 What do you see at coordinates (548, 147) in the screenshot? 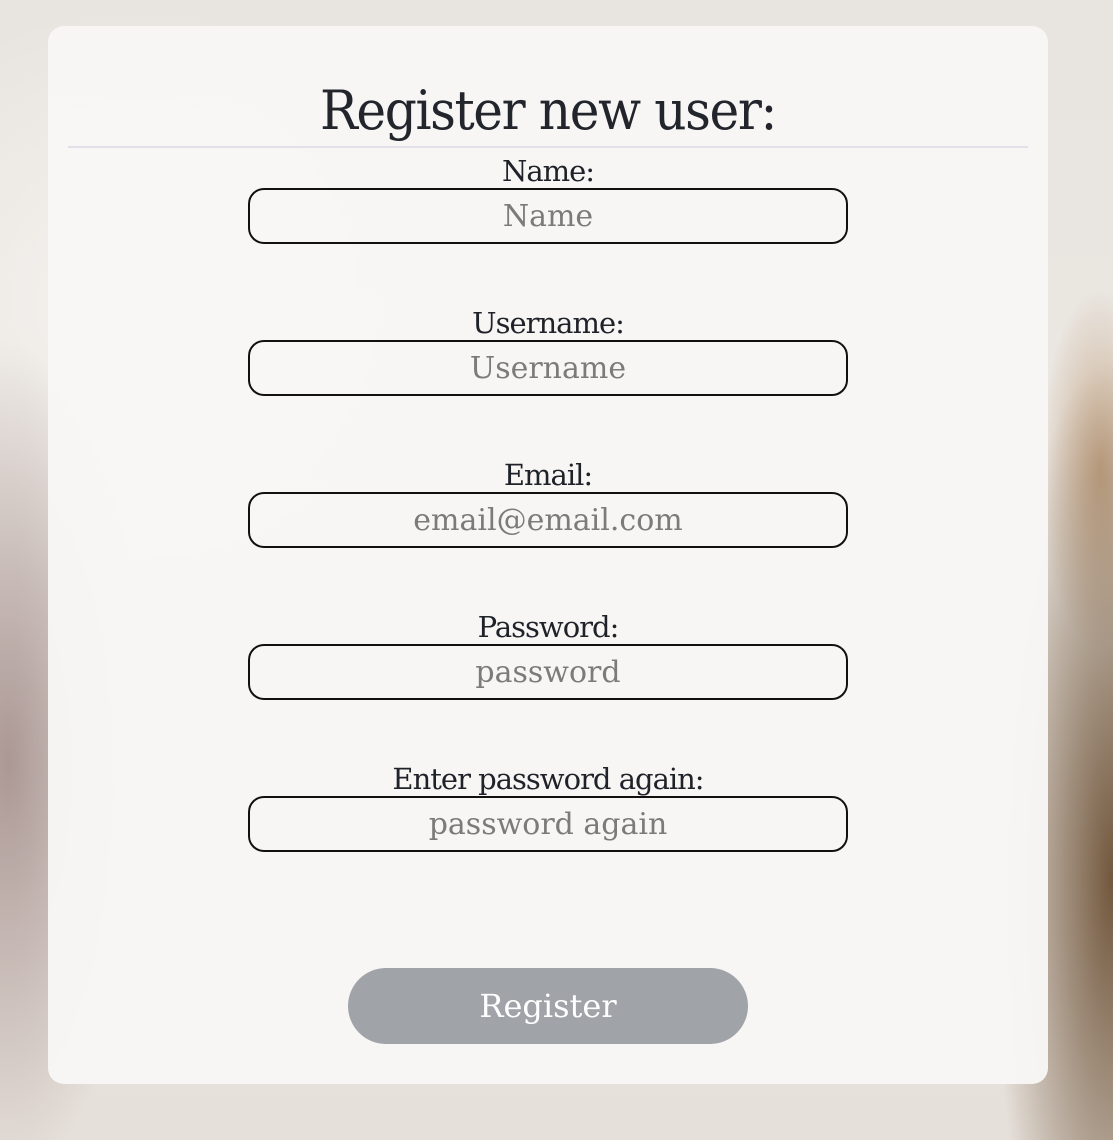
I see `title-divider` at bounding box center [548, 147].